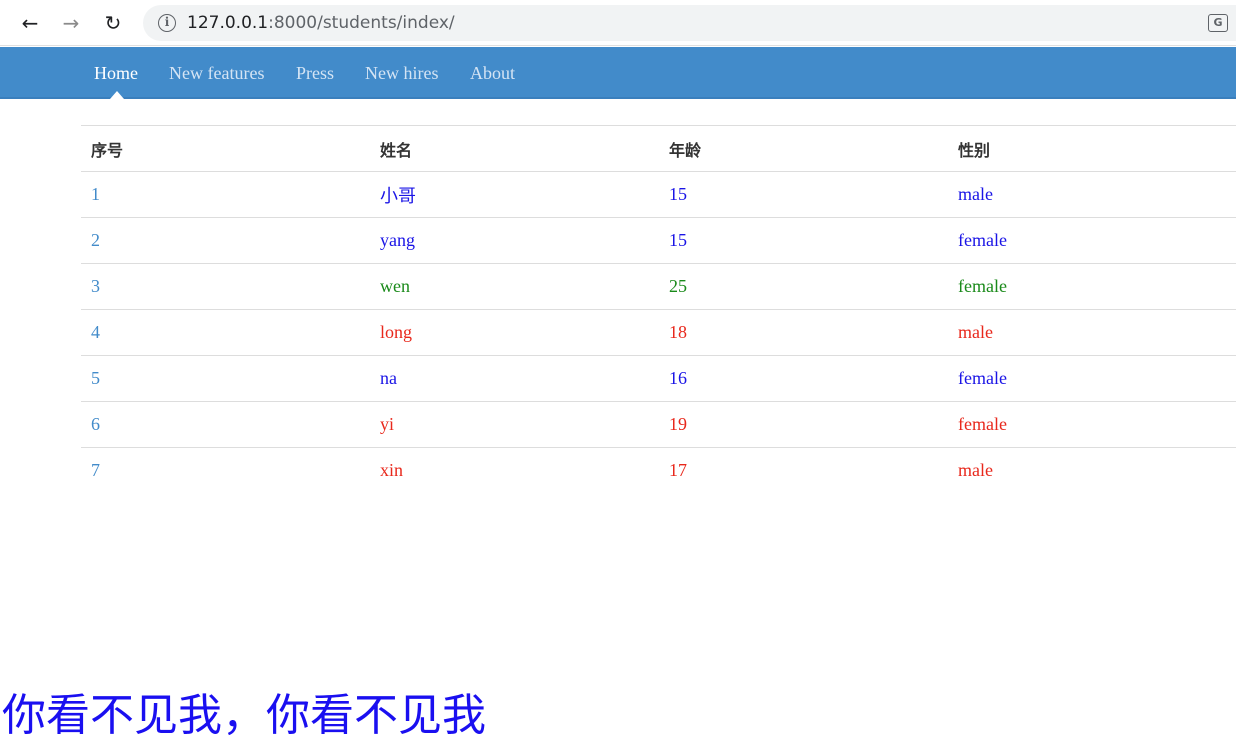 The image size is (1236, 755). What do you see at coordinates (30, 23) in the screenshot?
I see `back-arrow-icon: ←` at bounding box center [30, 23].